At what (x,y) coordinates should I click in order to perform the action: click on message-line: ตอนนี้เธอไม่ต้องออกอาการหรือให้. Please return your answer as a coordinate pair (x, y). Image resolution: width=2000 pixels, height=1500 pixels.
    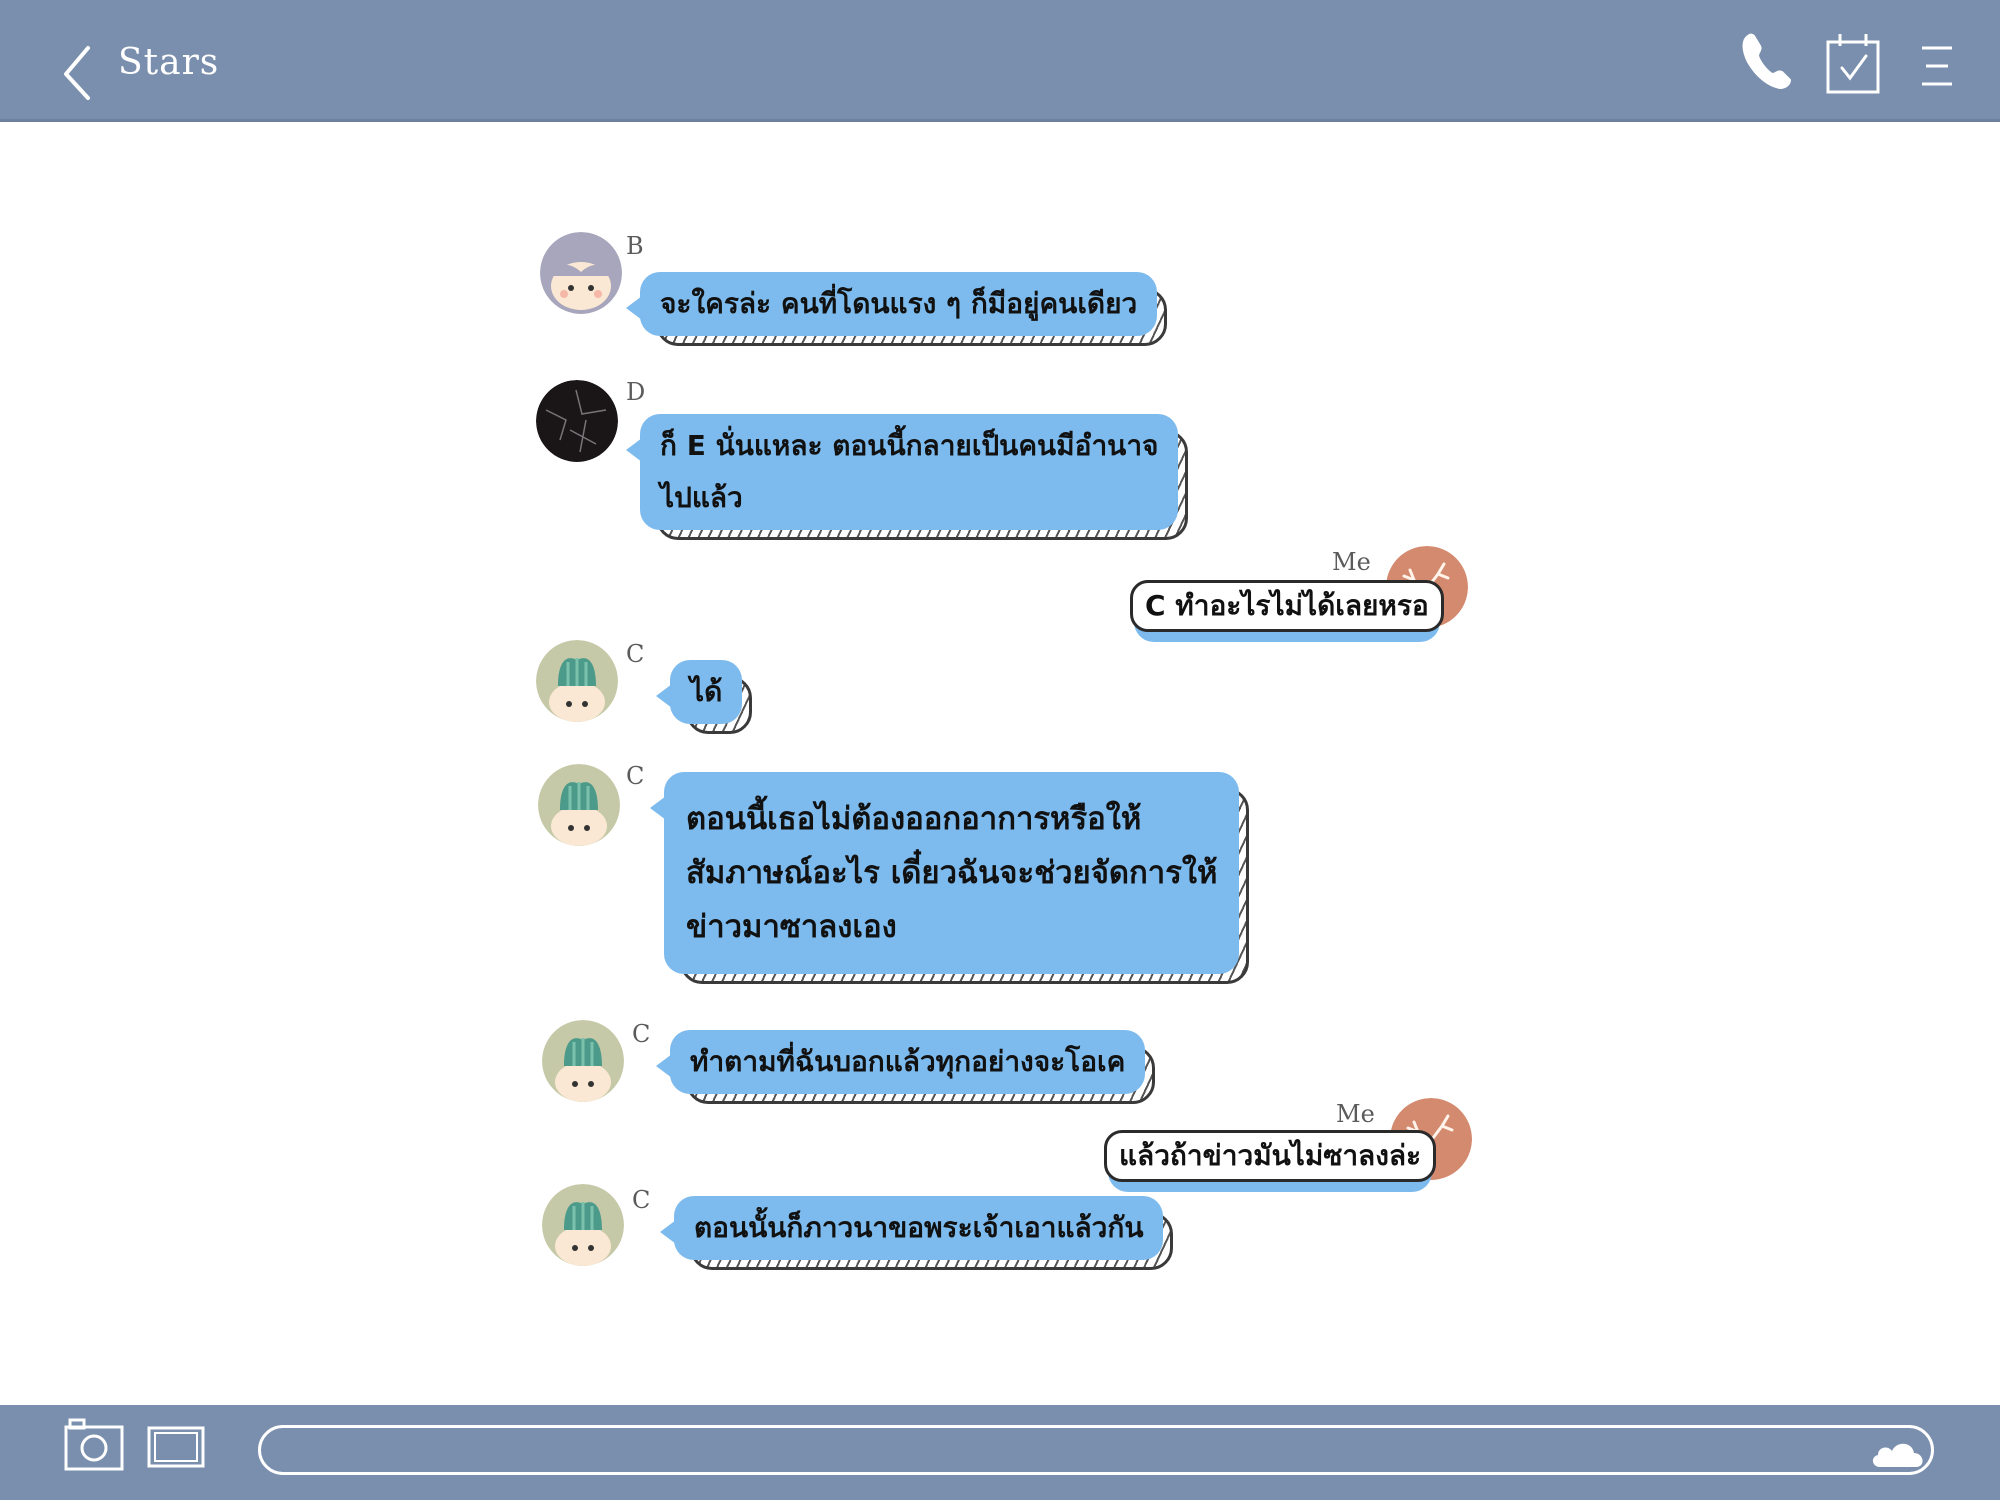
    Looking at the image, I should click on (914, 819).